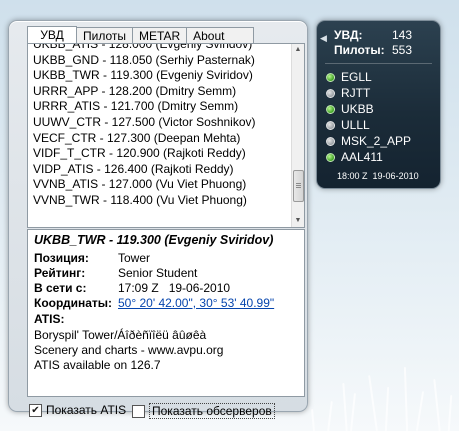 This screenshot has height=431, width=459. I want to click on detail-position-row: Позиция: Tower, so click(92, 258).